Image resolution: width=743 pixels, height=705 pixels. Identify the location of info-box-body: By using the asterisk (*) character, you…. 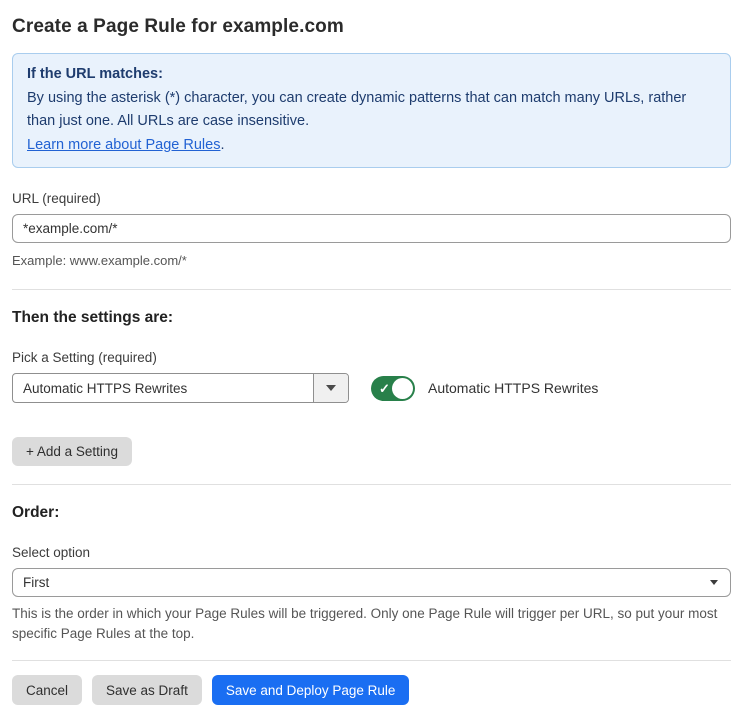
(357, 109).